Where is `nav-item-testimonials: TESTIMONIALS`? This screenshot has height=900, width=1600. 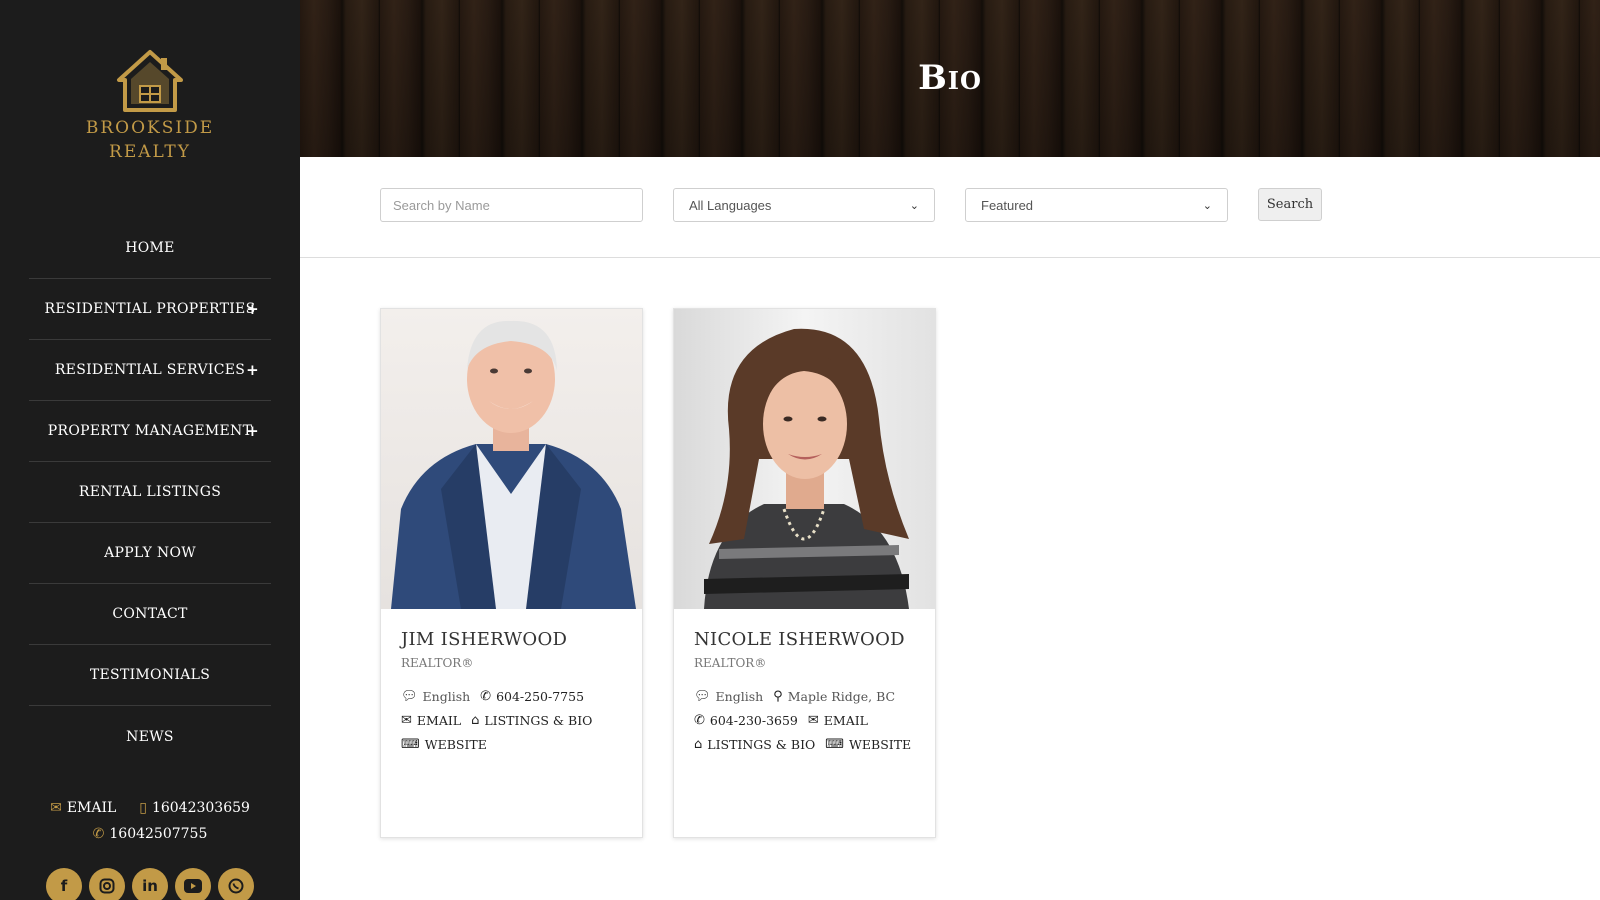
nav-item-testimonials: TESTIMONIALS is located at coordinates (150, 675).